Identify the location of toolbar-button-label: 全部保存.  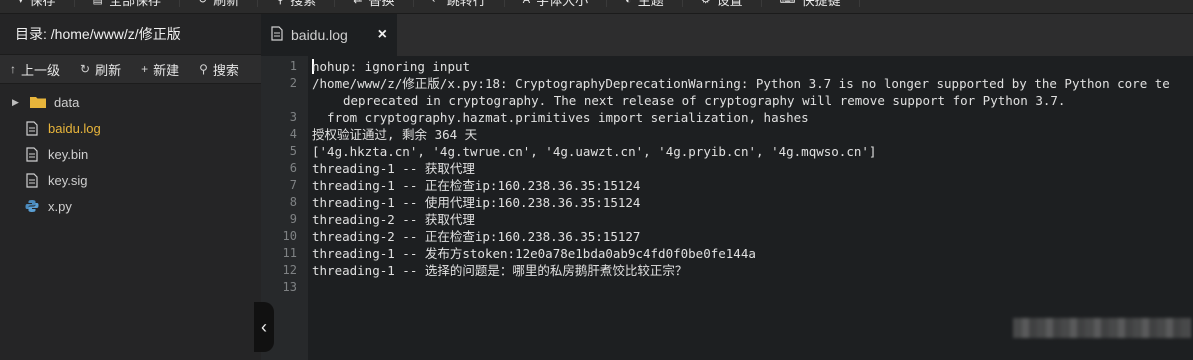
(134, 4).